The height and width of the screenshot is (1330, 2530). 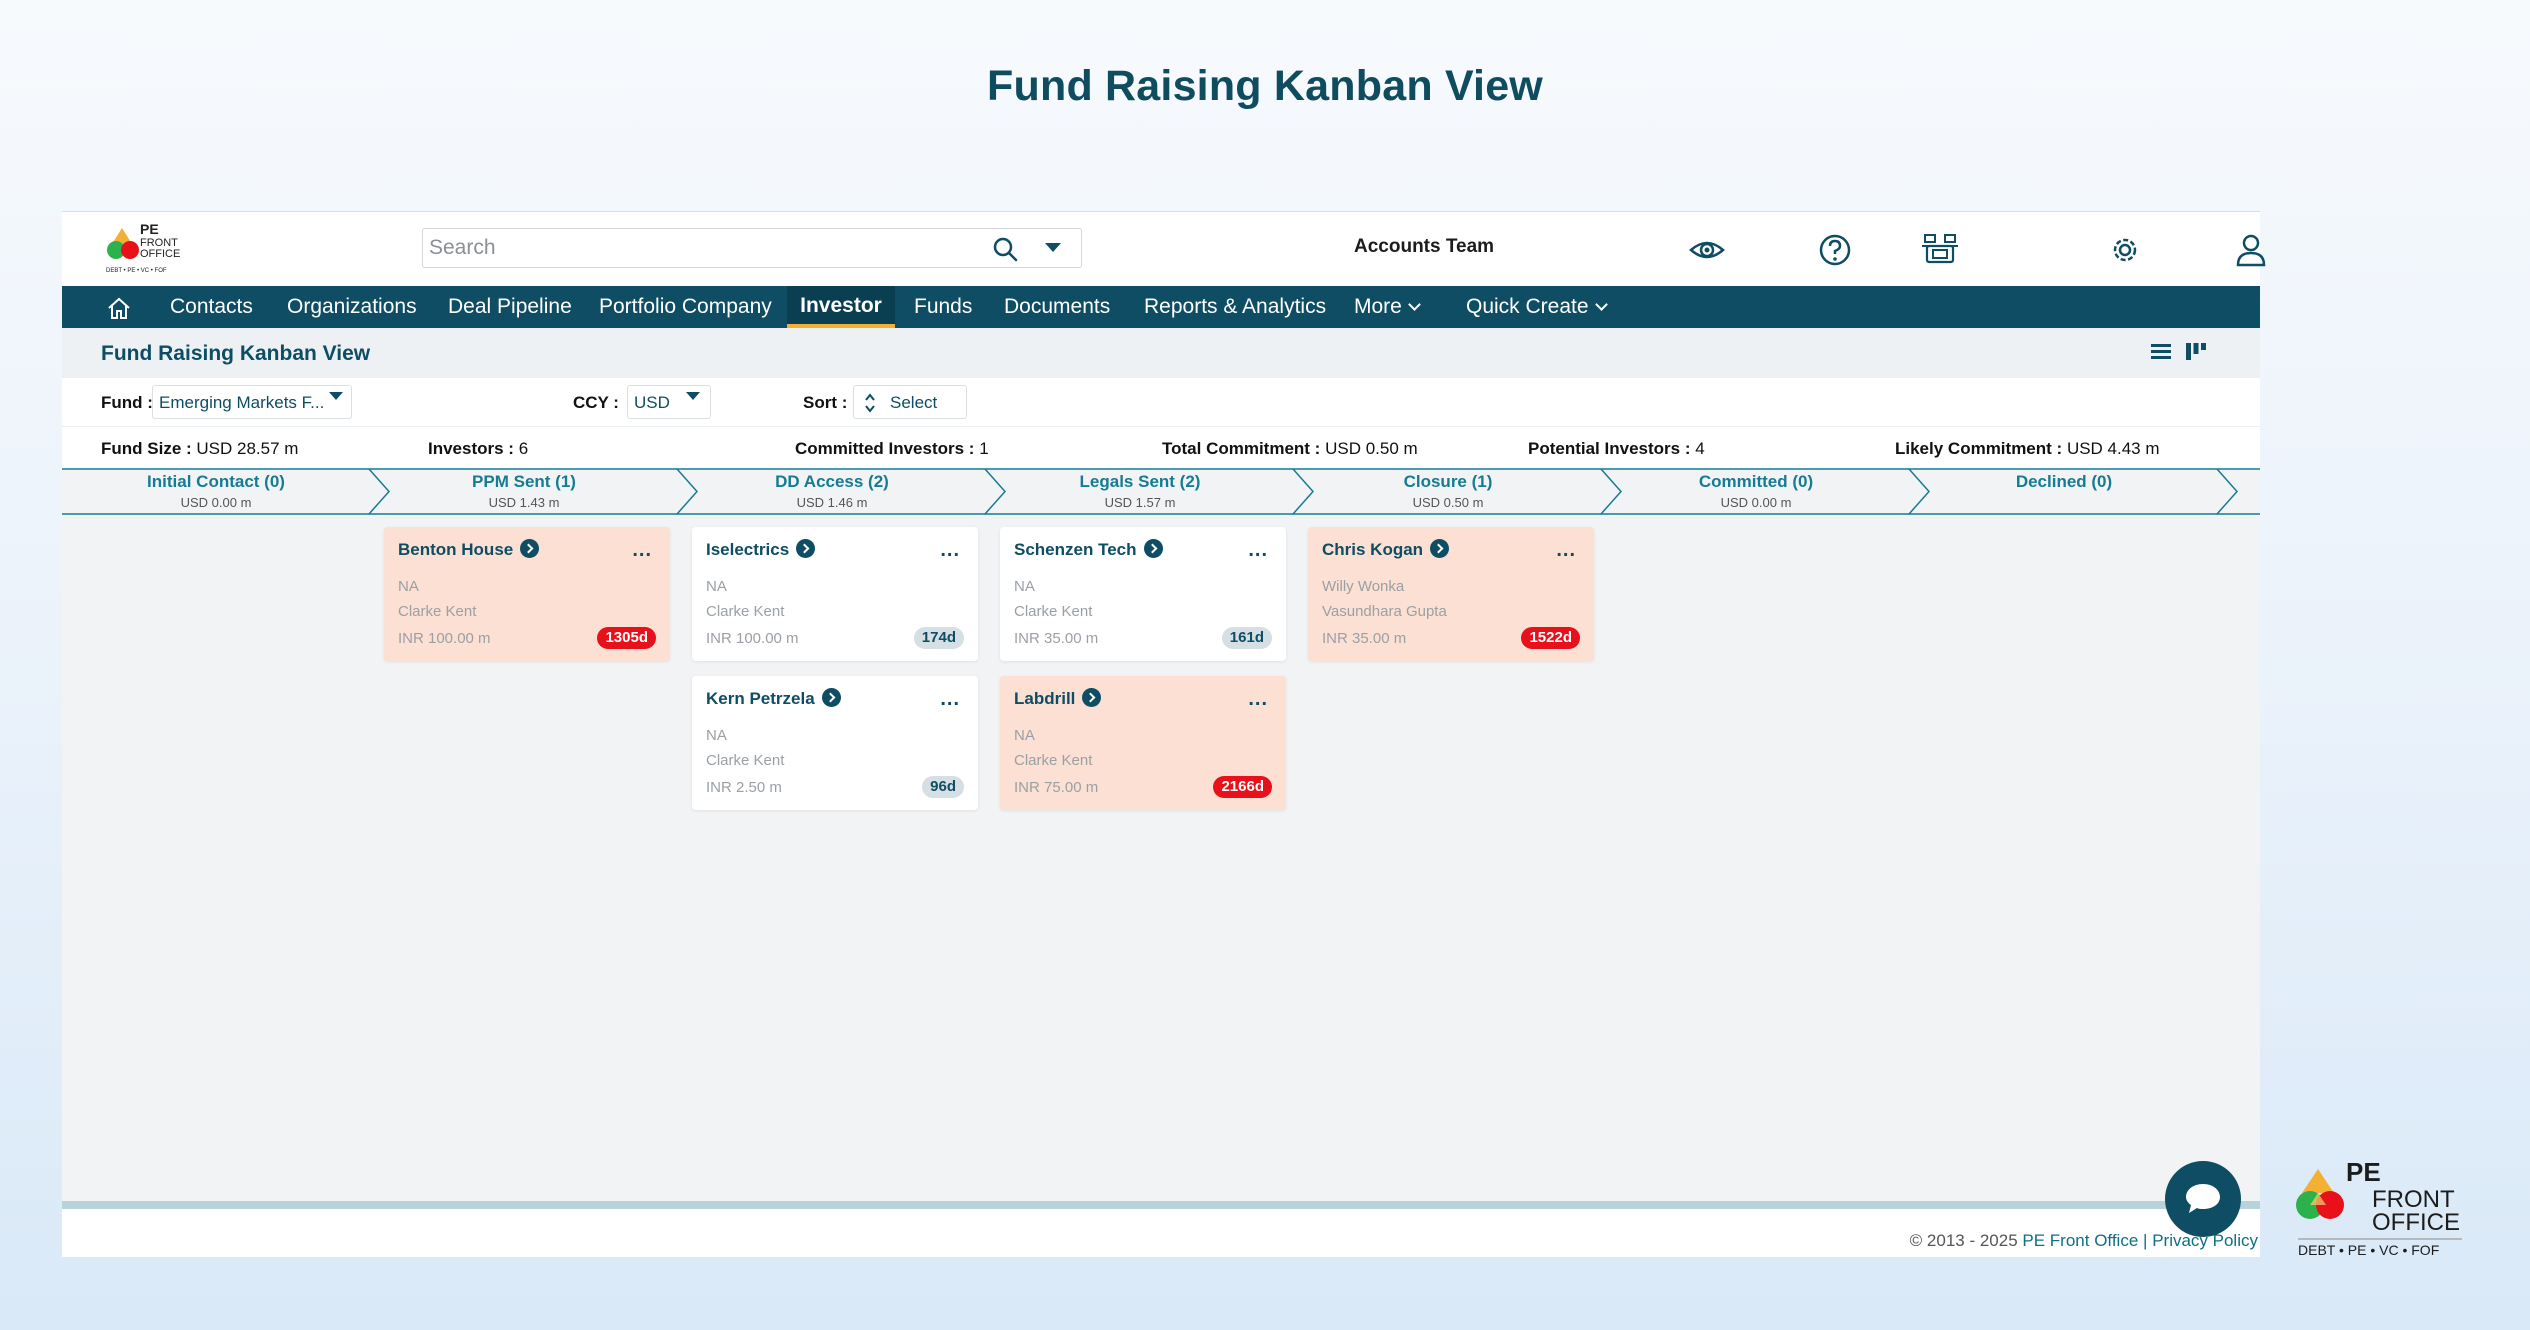 I want to click on fund-label: Fund :, so click(x=127, y=402).